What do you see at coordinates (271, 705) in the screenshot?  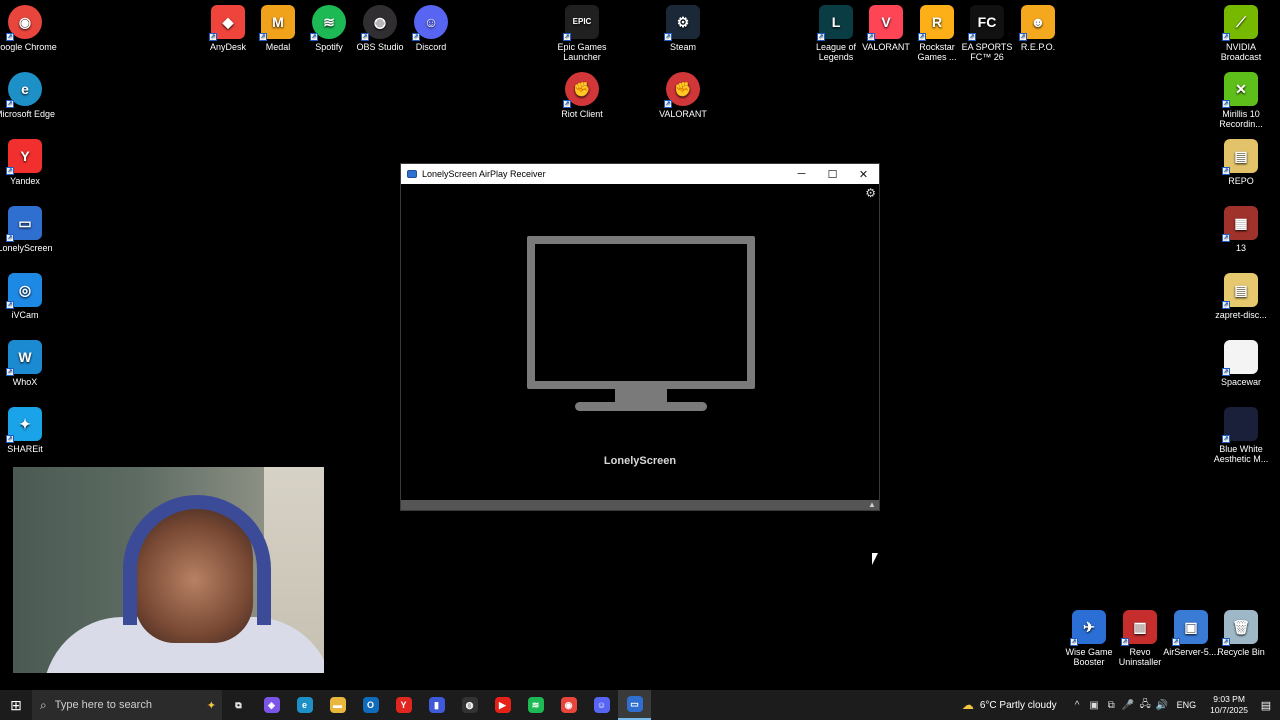 I see `taskbar-app-copilot: ◈` at bounding box center [271, 705].